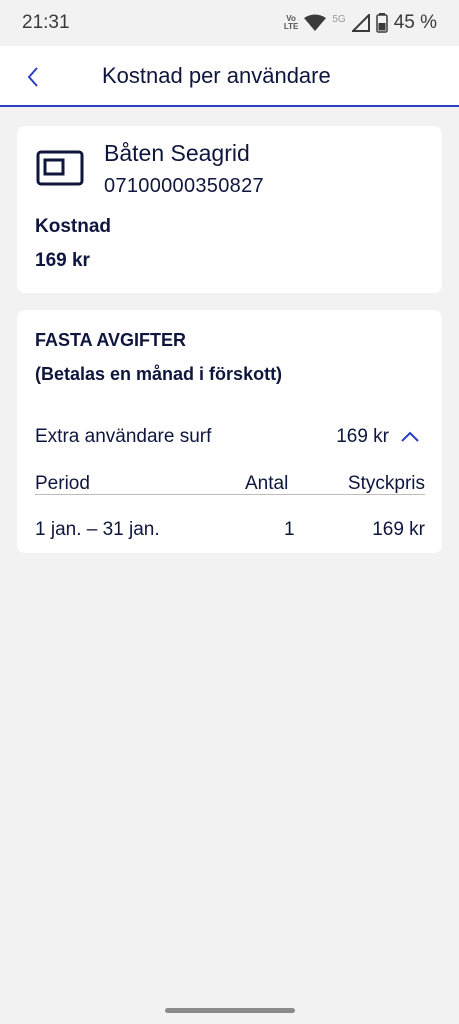 The width and height of the screenshot is (459, 1024). Describe the element at coordinates (97, 529) in the screenshot. I see `table-cell-period: 1 jan. – 31 jan.` at that location.